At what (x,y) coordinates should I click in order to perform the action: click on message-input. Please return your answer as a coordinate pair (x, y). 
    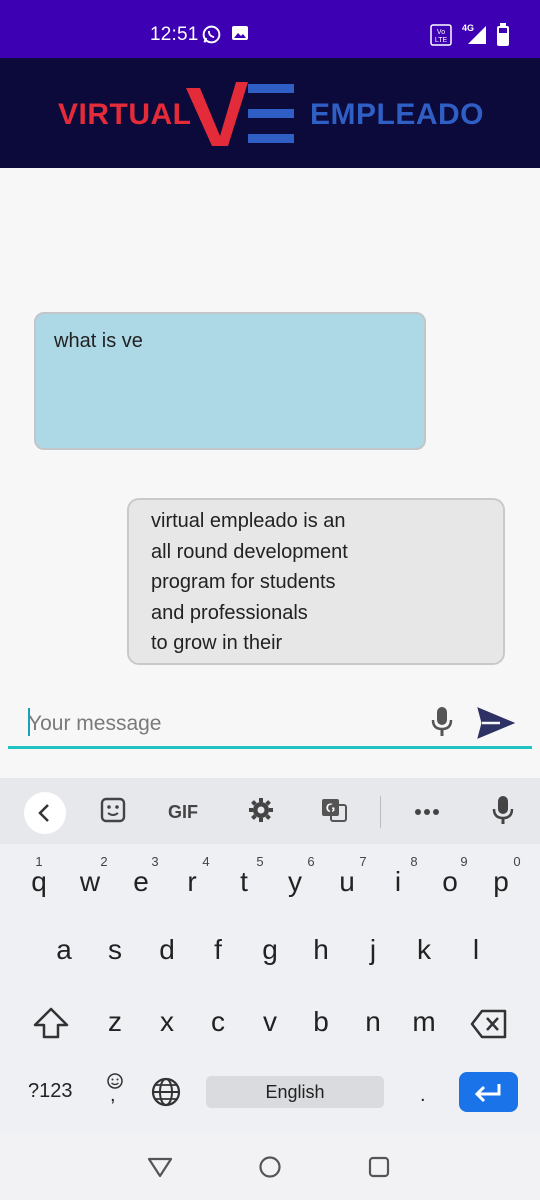
    Looking at the image, I should click on (218, 724).